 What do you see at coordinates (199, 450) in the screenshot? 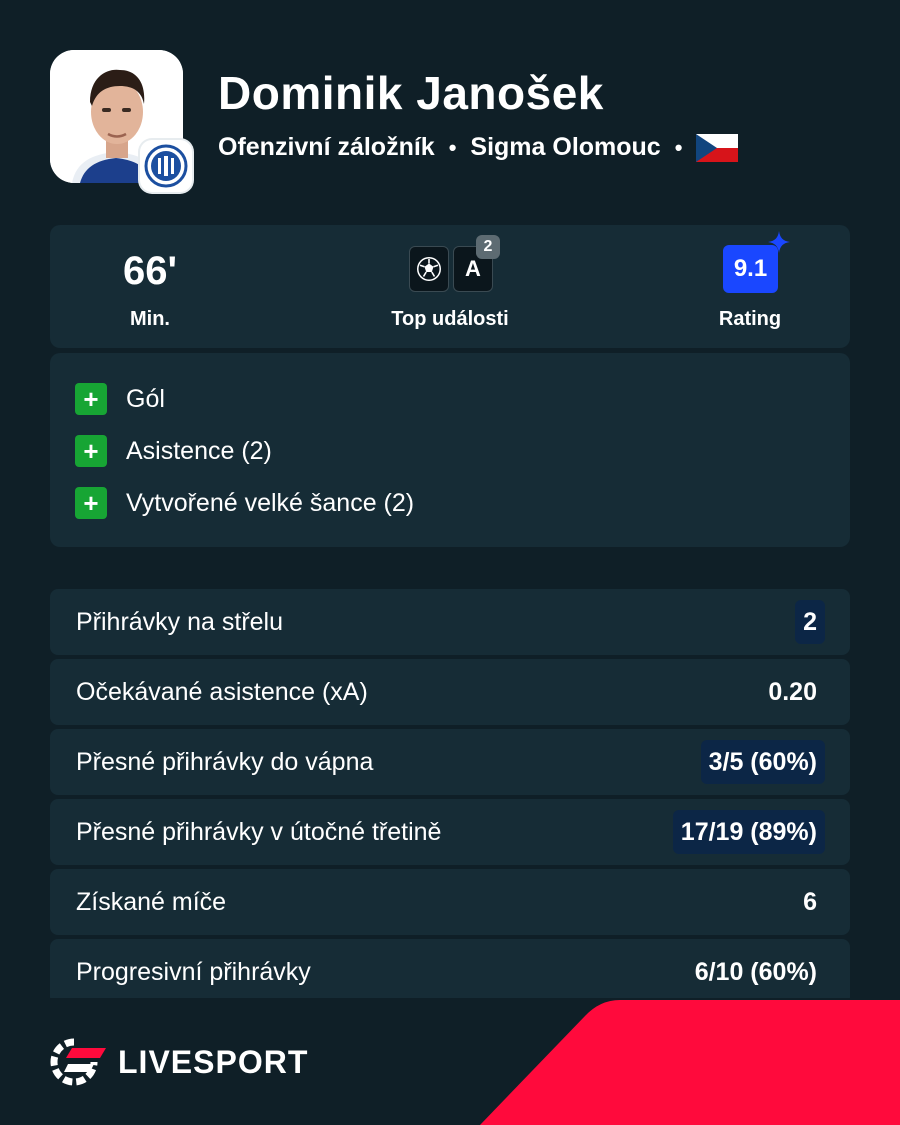
I see `highlight-label: Asistence (2)` at bounding box center [199, 450].